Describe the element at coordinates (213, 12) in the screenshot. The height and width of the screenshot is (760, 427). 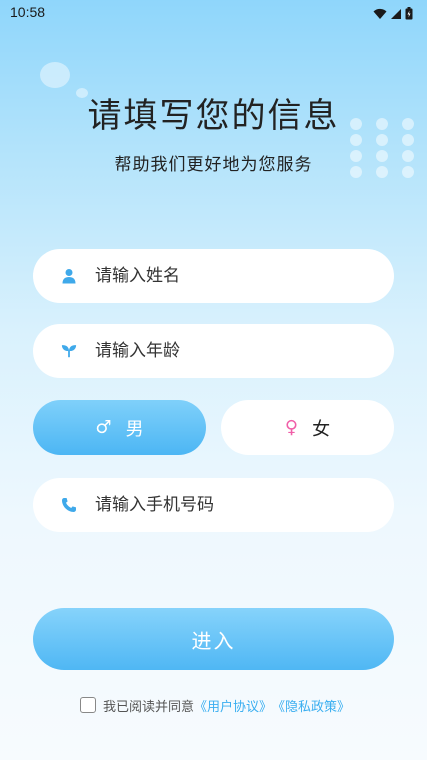
I see `status-bar: 10:58` at that location.